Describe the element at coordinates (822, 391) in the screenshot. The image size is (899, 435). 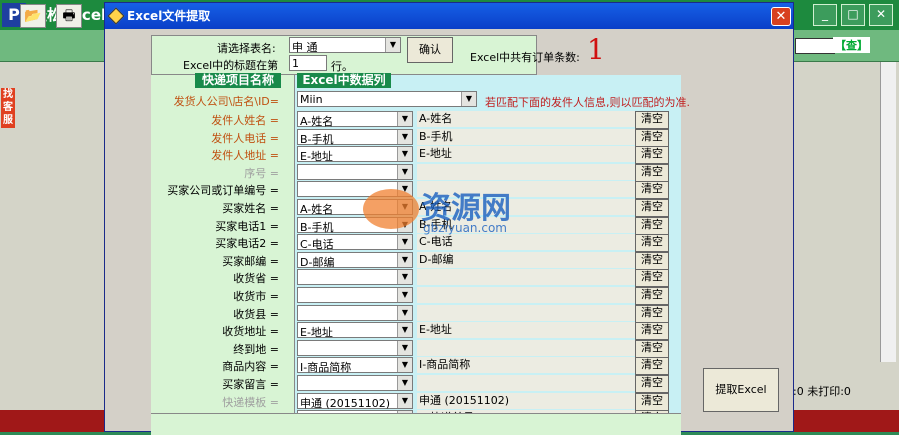
I see `print-status: :0 未打印:0` at that location.